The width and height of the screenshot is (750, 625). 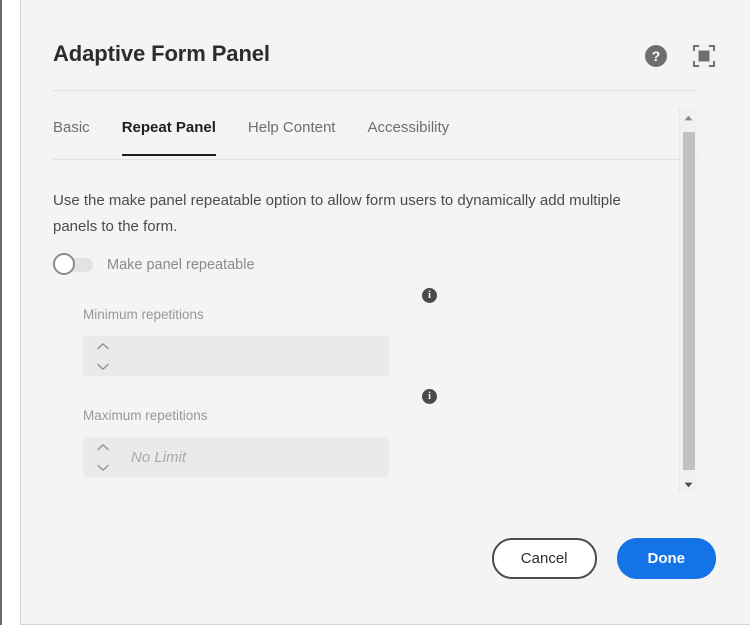 I want to click on fullscreen-icon, so click(x=704, y=57).